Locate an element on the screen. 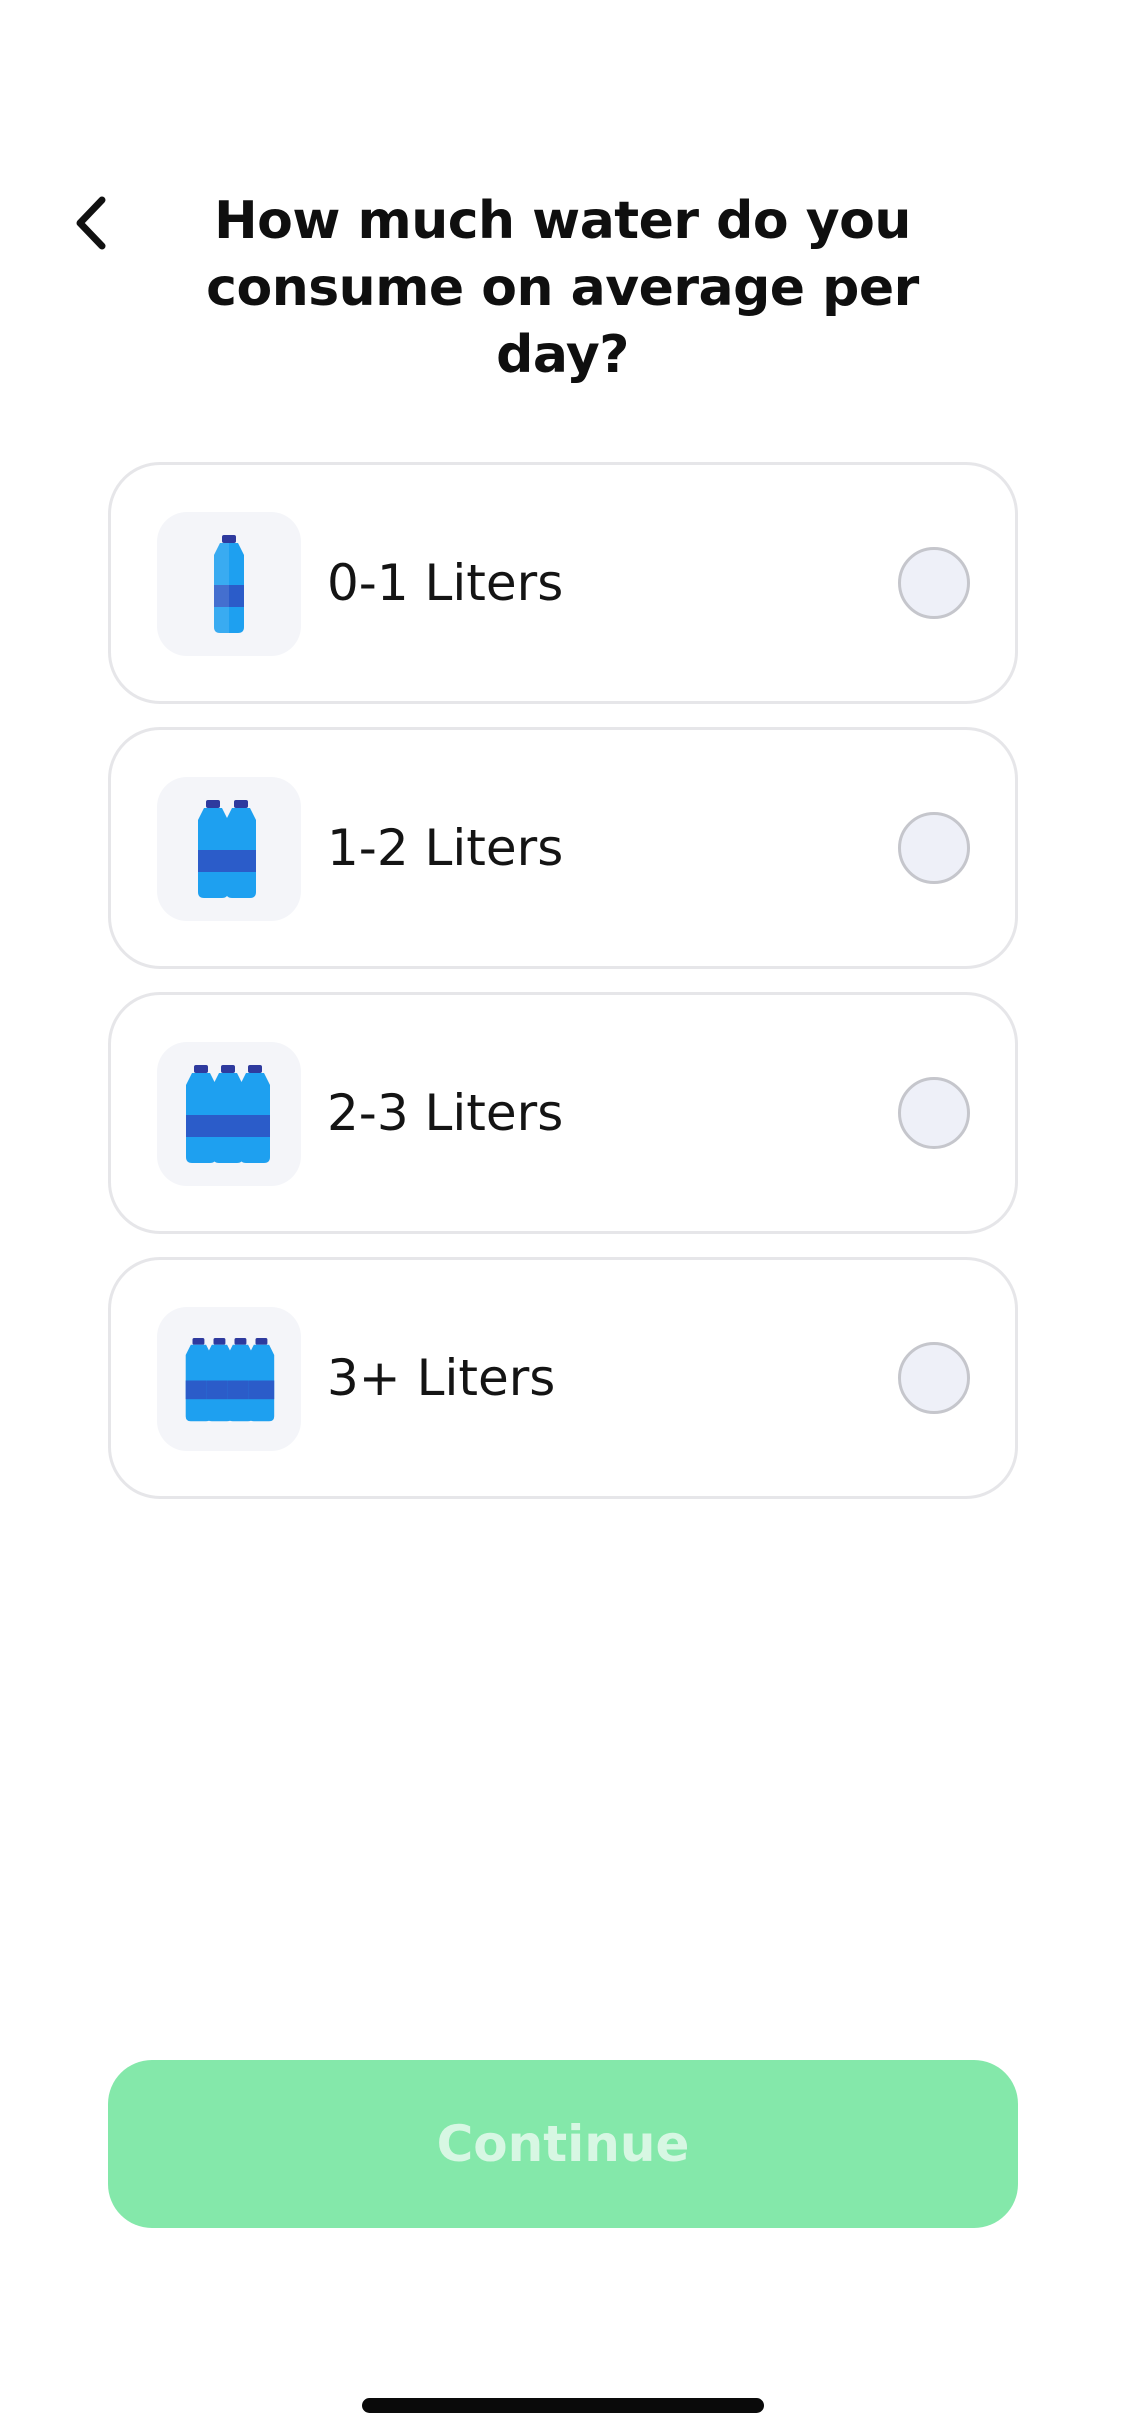 Image resolution: width=1125 pixels, height=2436 pixels. option-0-1-liters: 0-1 Liters is located at coordinates (563, 583).